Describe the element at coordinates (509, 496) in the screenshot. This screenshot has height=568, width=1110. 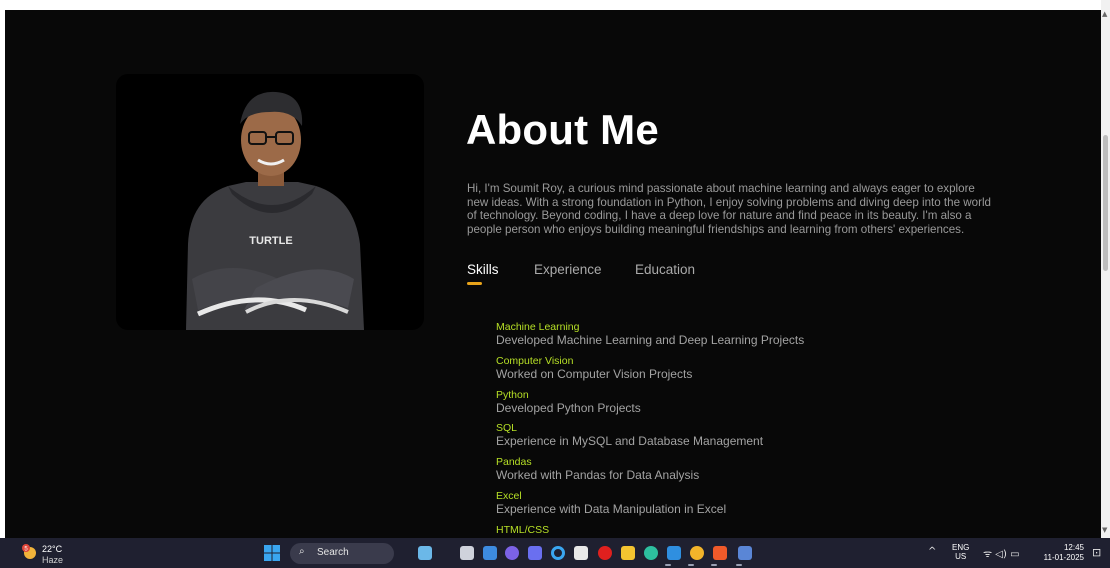
I see `skill-name: Excel` at that location.